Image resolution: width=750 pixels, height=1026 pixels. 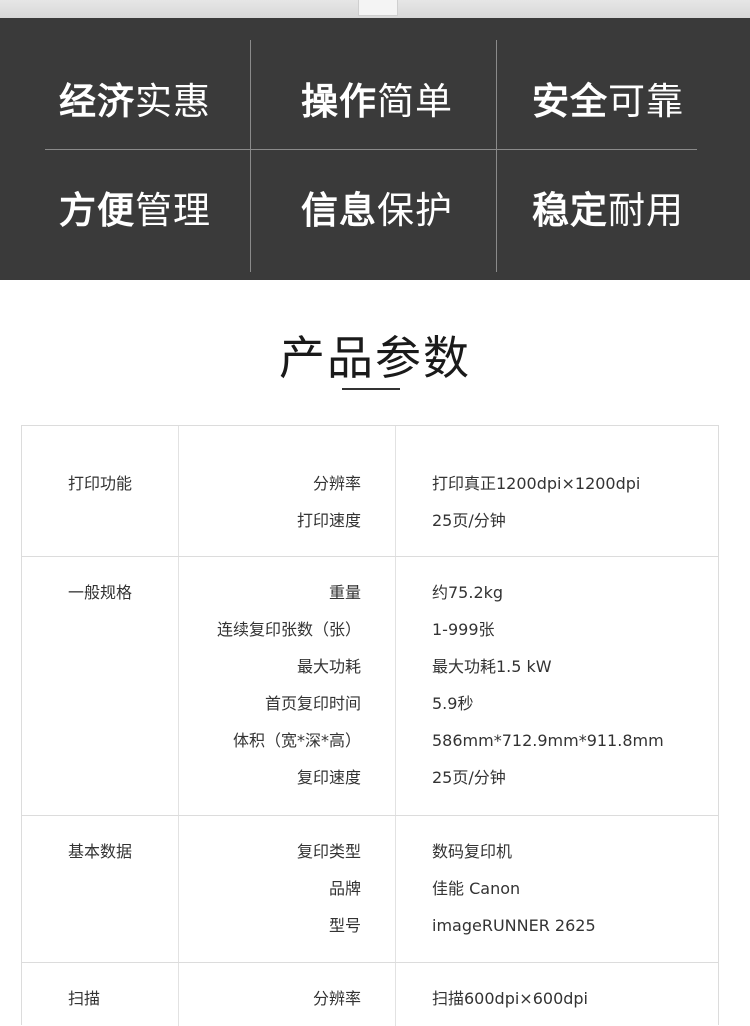 I want to click on feature-divider, so click(x=371, y=149).